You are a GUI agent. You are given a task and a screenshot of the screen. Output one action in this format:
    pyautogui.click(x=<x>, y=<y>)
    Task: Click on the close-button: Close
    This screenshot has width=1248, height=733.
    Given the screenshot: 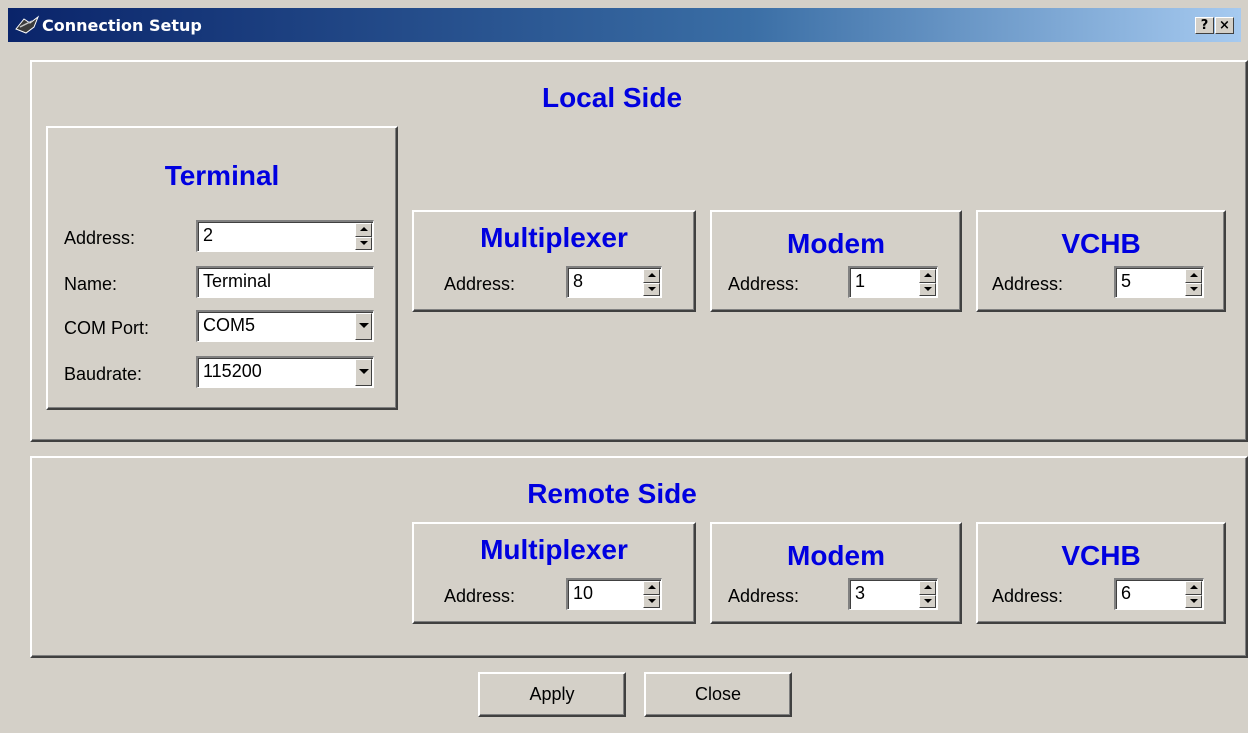 What is the action you would take?
    pyautogui.click(x=718, y=694)
    